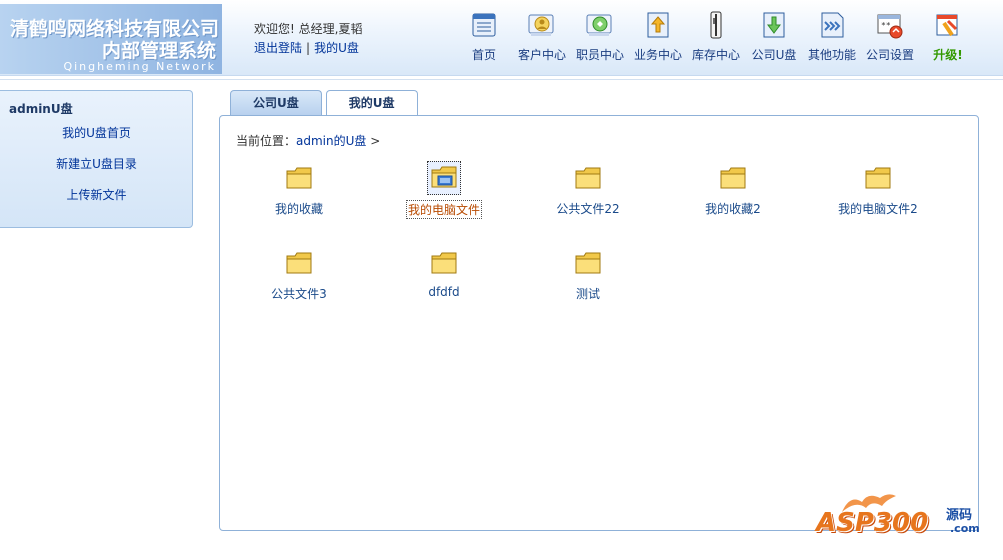 Image resolution: width=1003 pixels, height=560 pixels. I want to click on nav-settings: ** 公司设置, so click(890, 38).